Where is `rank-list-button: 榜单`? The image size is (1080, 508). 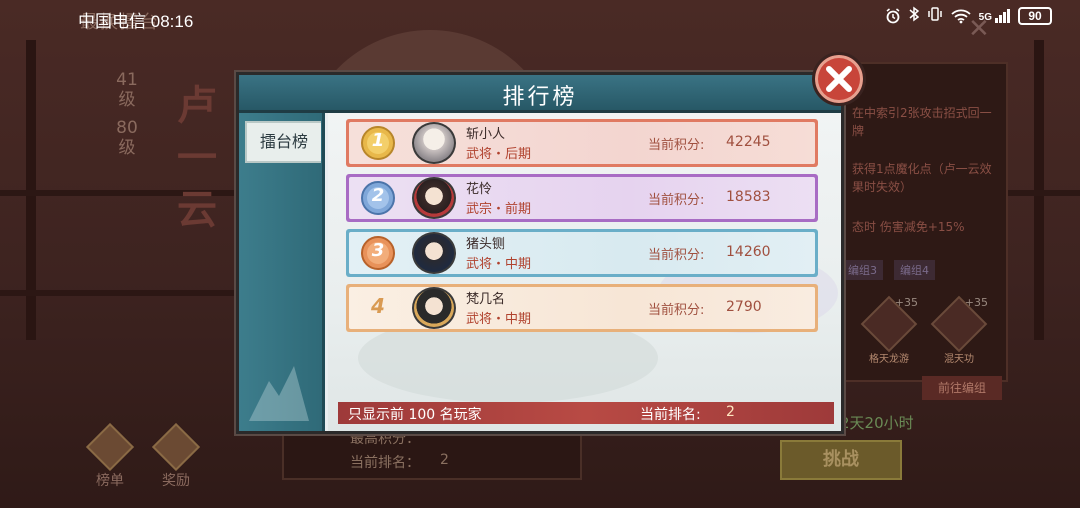 rank-list-button: 榜单 is located at coordinates (110, 456).